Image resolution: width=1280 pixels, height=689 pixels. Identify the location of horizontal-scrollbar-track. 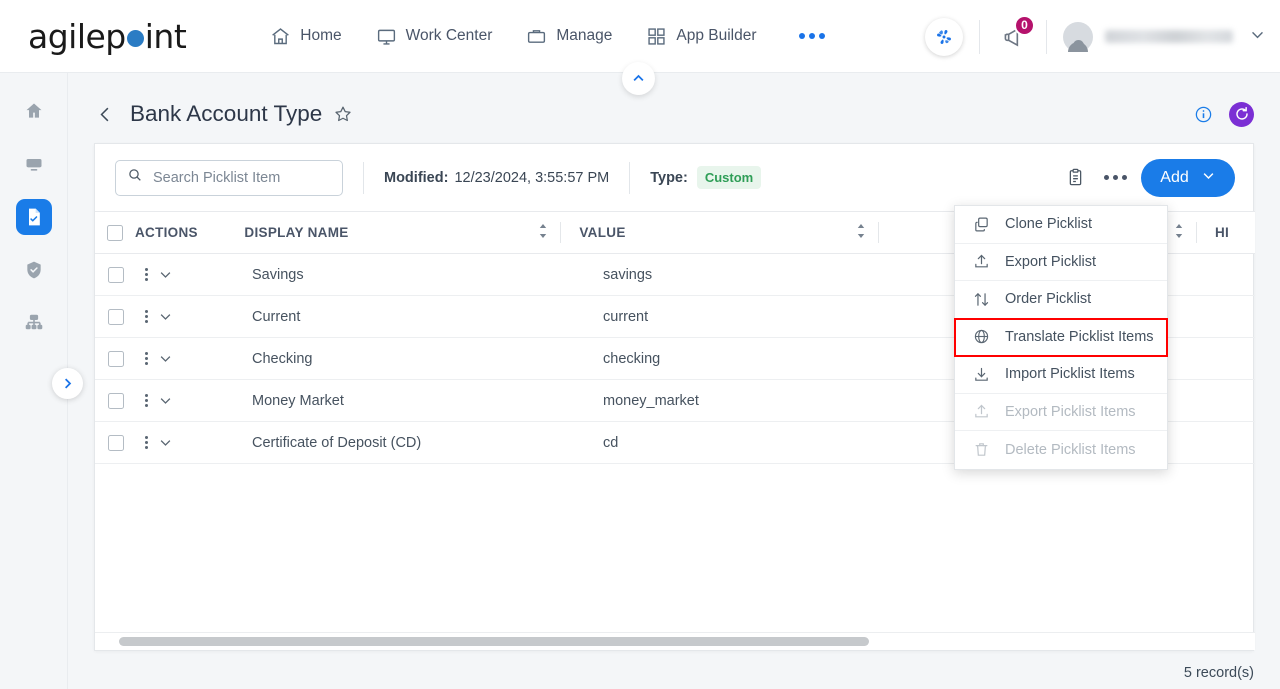
(675, 641).